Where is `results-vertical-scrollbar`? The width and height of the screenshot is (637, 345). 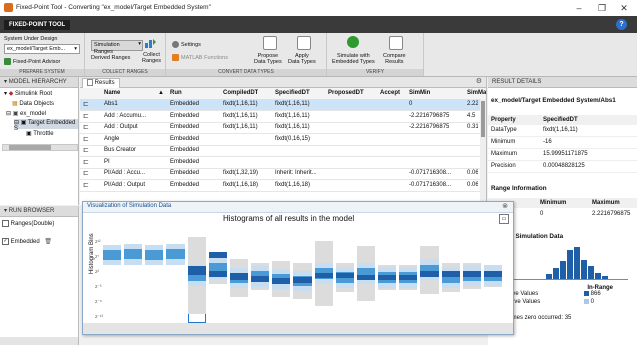
results-vertical-scrollbar is located at coordinates (483, 152).